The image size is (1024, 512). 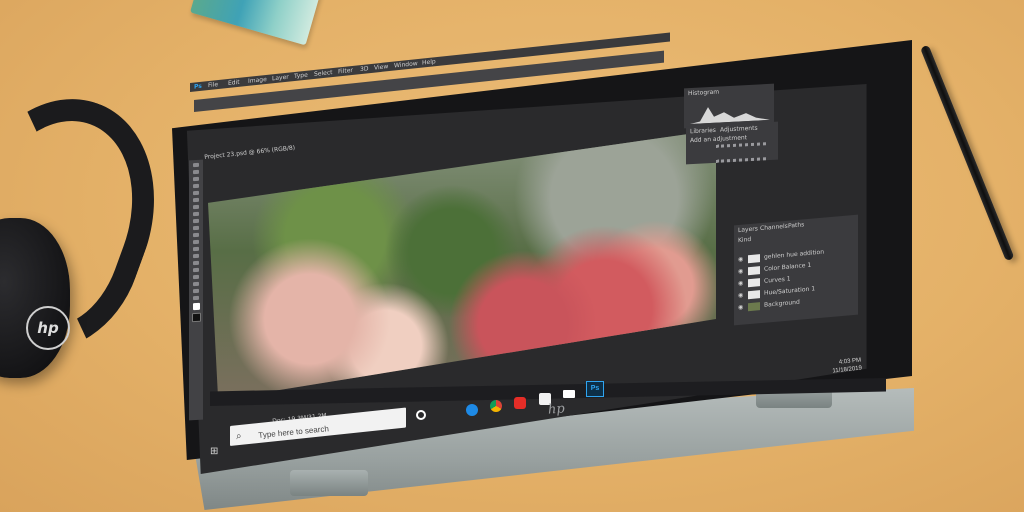 What do you see at coordinates (556, 409) in the screenshot?
I see `laptop-logo: hp` at bounding box center [556, 409].